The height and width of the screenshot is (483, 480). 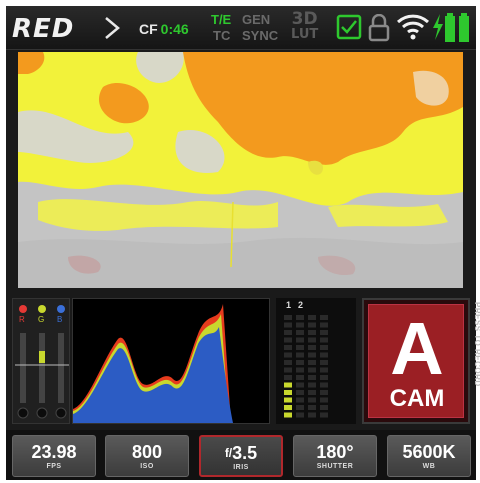 What do you see at coordinates (429, 452) in the screenshot?
I see `wb-value: 5600K` at bounding box center [429, 452].